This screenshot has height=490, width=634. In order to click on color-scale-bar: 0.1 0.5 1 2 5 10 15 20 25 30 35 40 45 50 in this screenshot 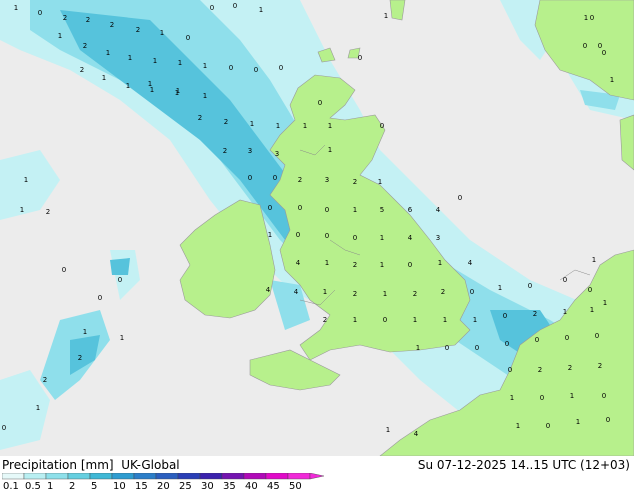, I will do `click(163, 481)`.